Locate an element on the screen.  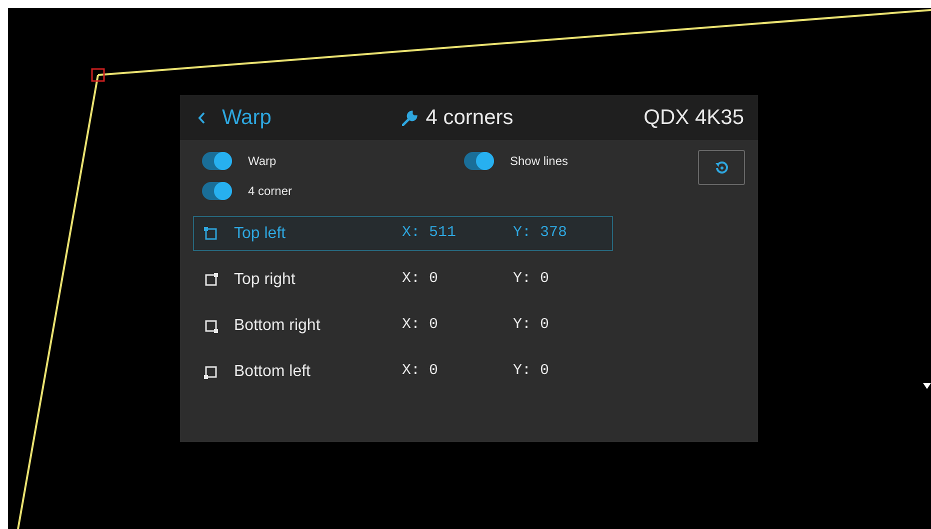
toggle-label: 4 corner is located at coordinates (270, 191).